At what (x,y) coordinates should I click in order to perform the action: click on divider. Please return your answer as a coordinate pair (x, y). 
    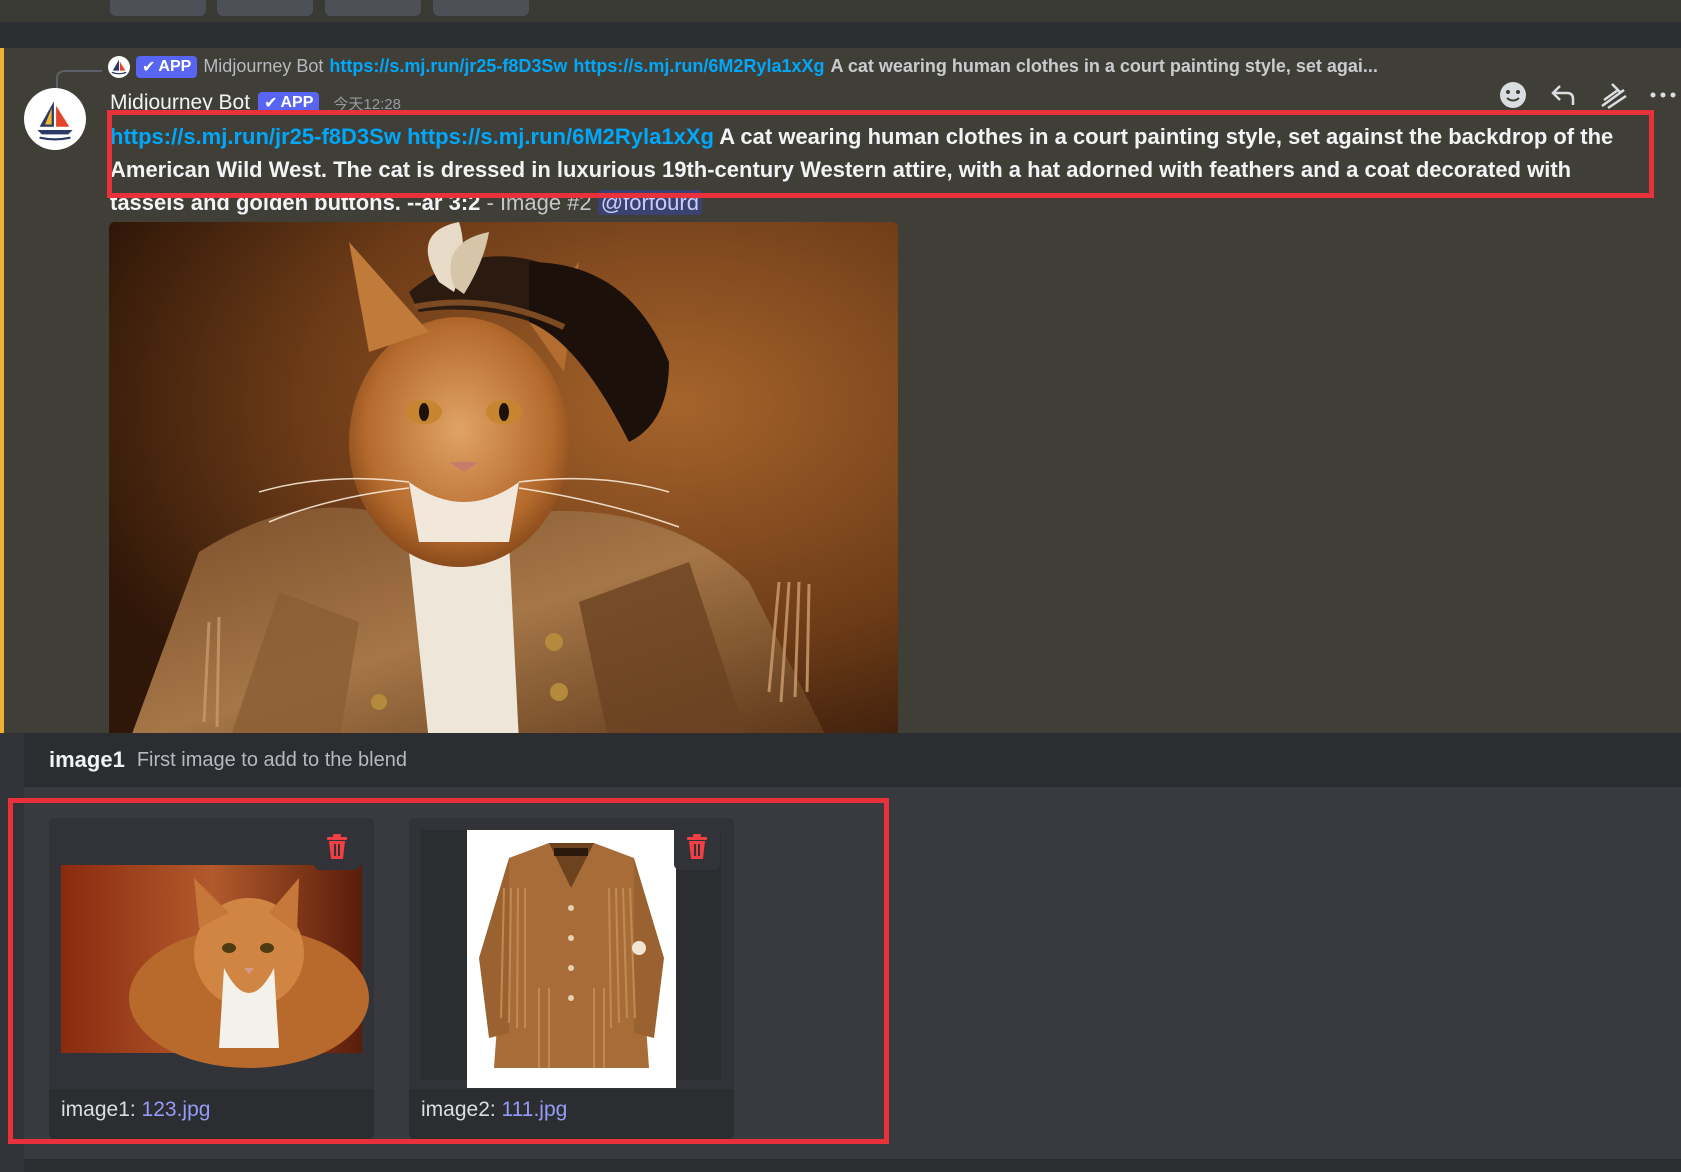
    Looking at the image, I should click on (840, 35).